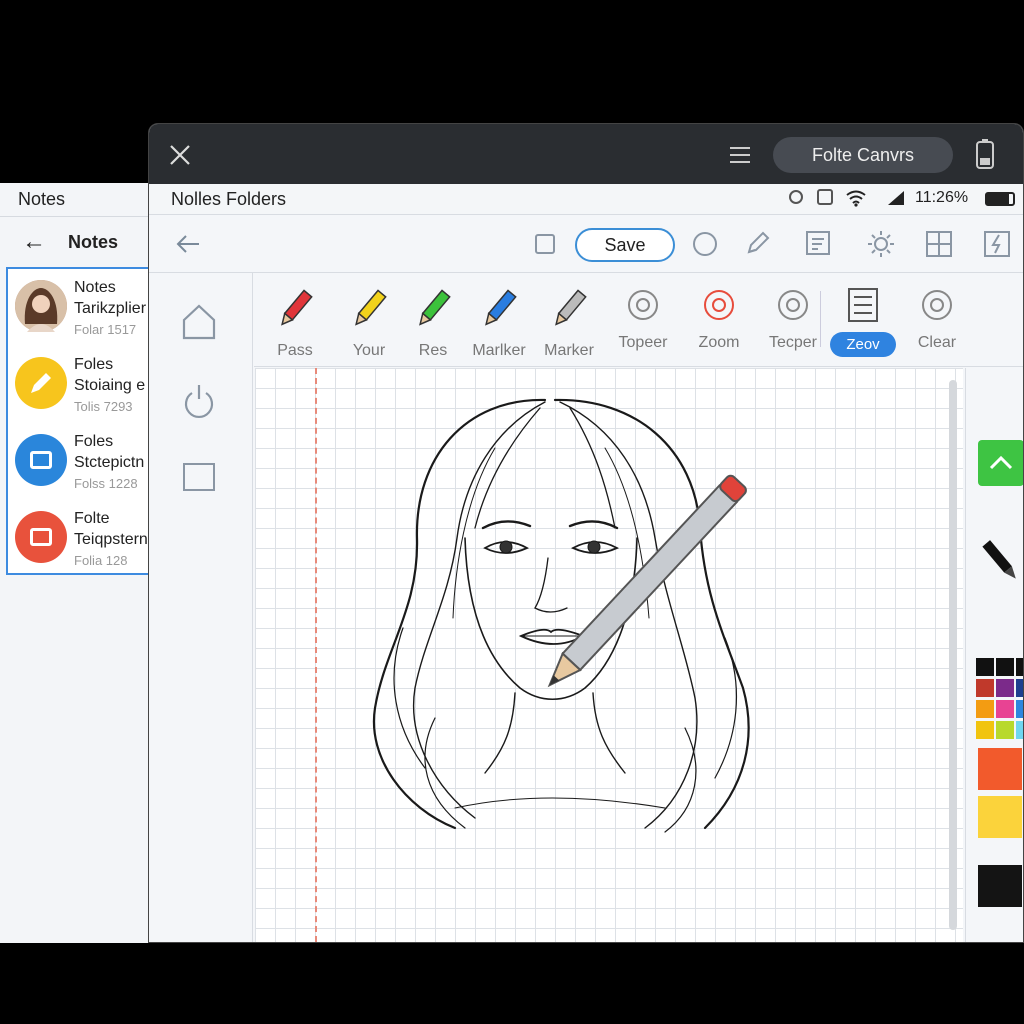 The image size is (1024, 1024). I want to click on brush-tool-icon, so click(1000, 561).